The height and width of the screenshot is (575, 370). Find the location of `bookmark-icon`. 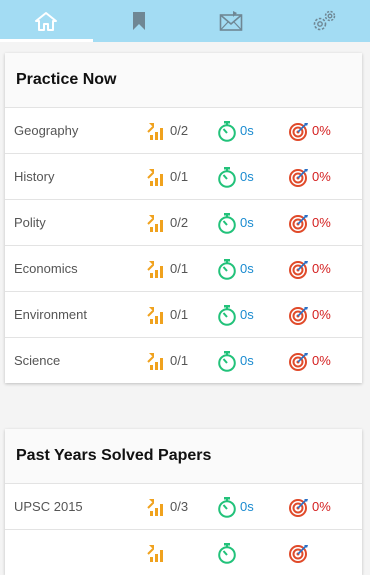

bookmark-icon is located at coordinates (139, 21).